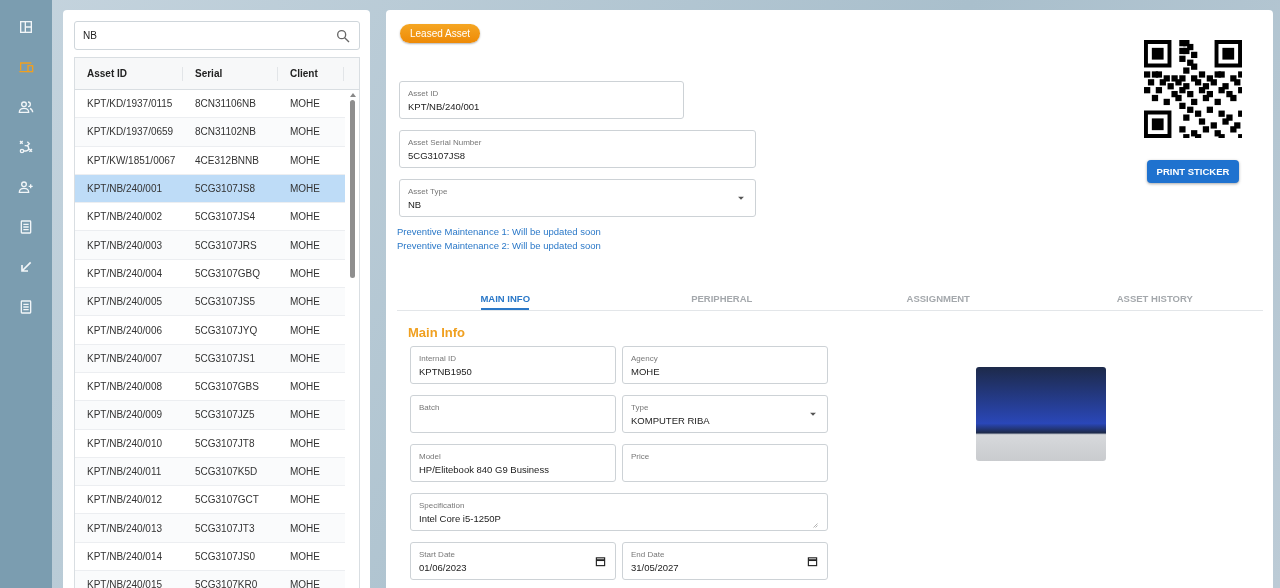 The image size is (1280, 588). Describe the element at coordinates (124, 471) in the screenshot. I see `table-cell-text: KPT/NB/240/011` at that location.